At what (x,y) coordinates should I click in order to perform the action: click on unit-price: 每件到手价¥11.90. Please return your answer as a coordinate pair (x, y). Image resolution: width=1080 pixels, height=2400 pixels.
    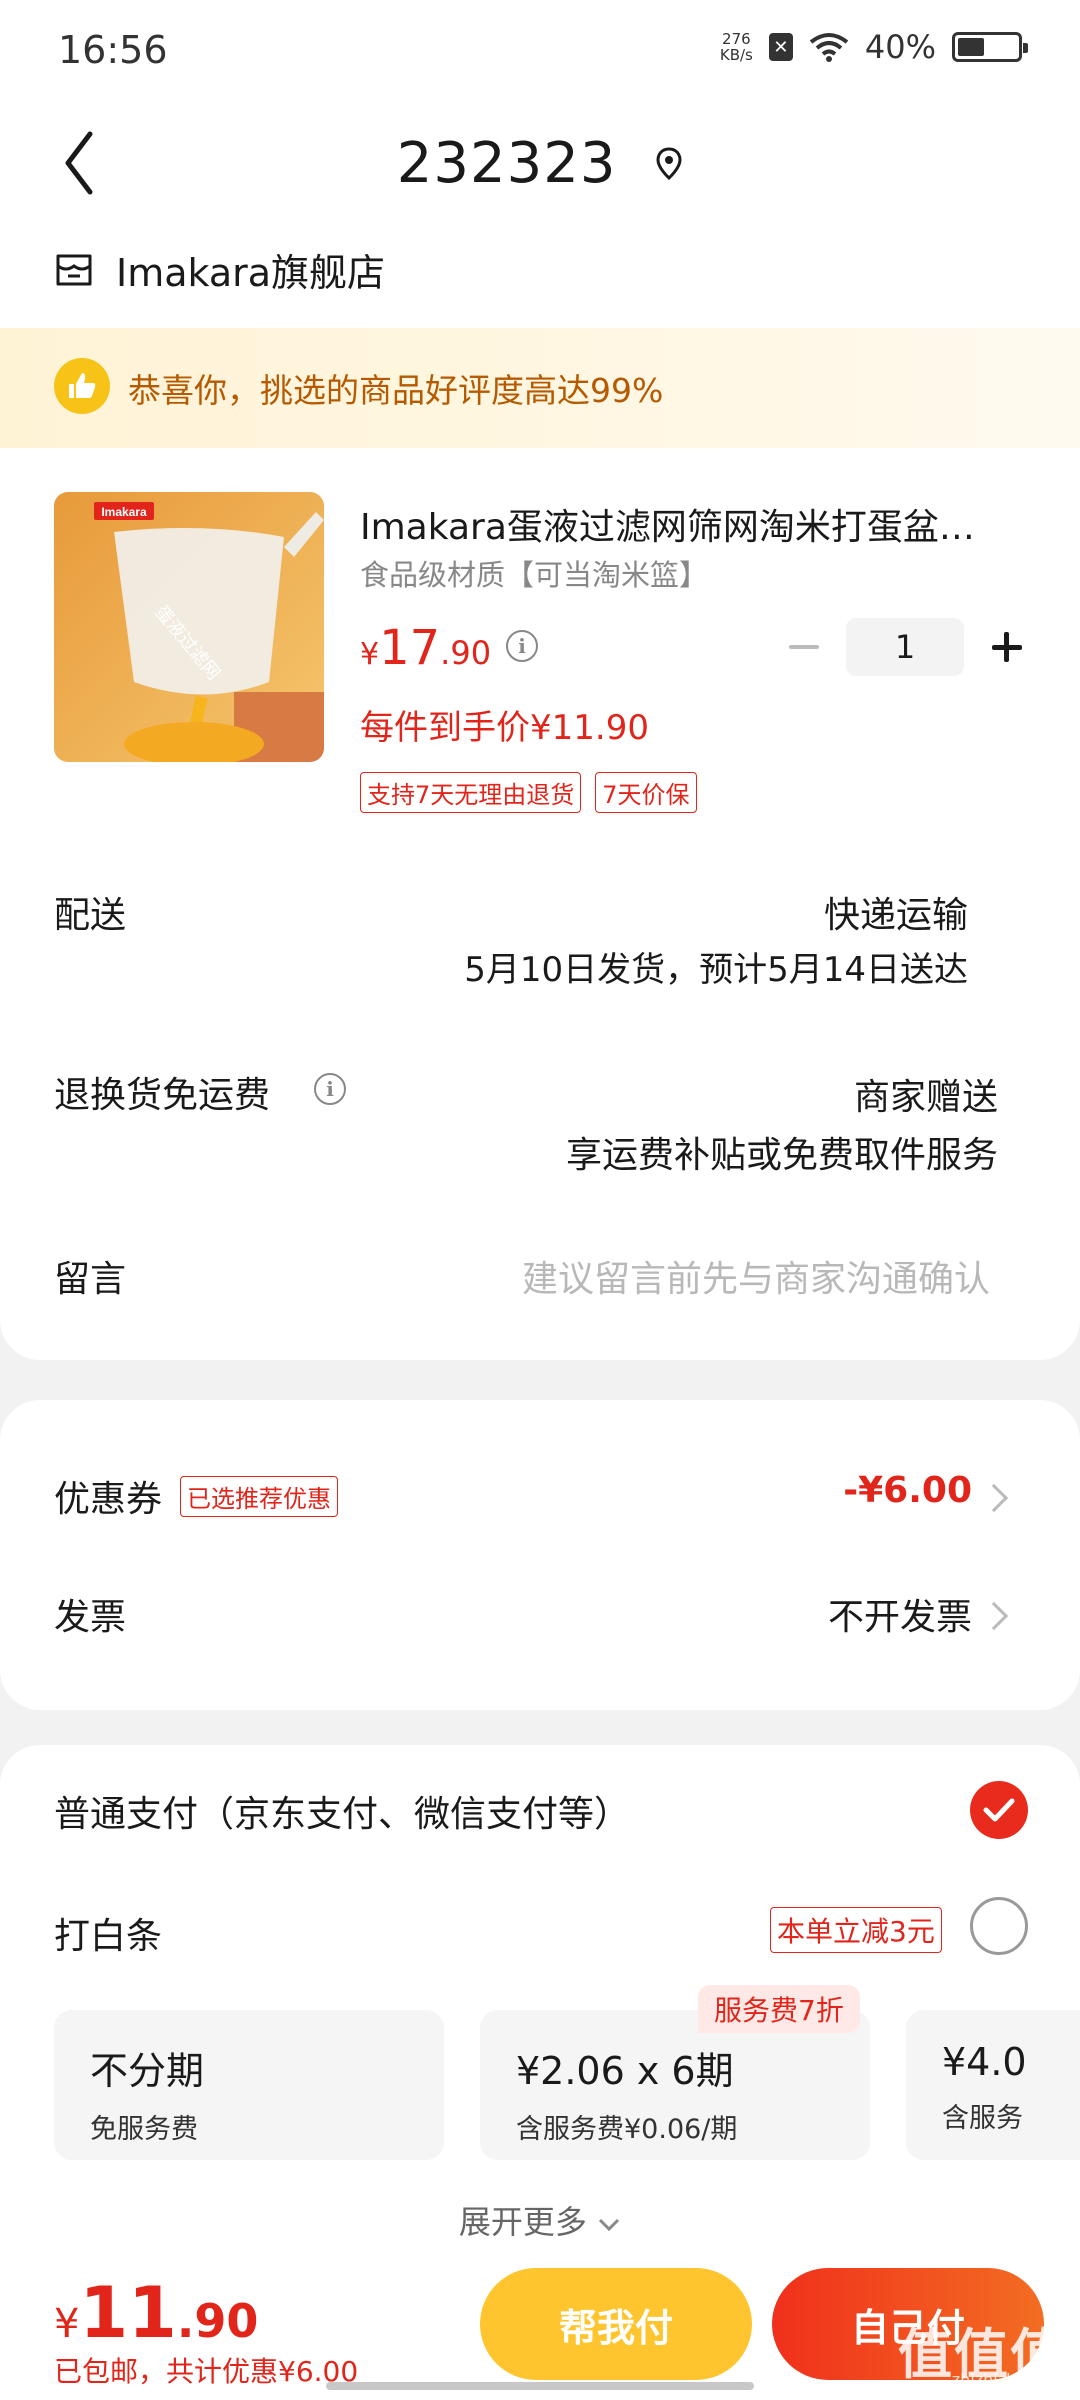
    Looking at the image, I should click on (504, 728).